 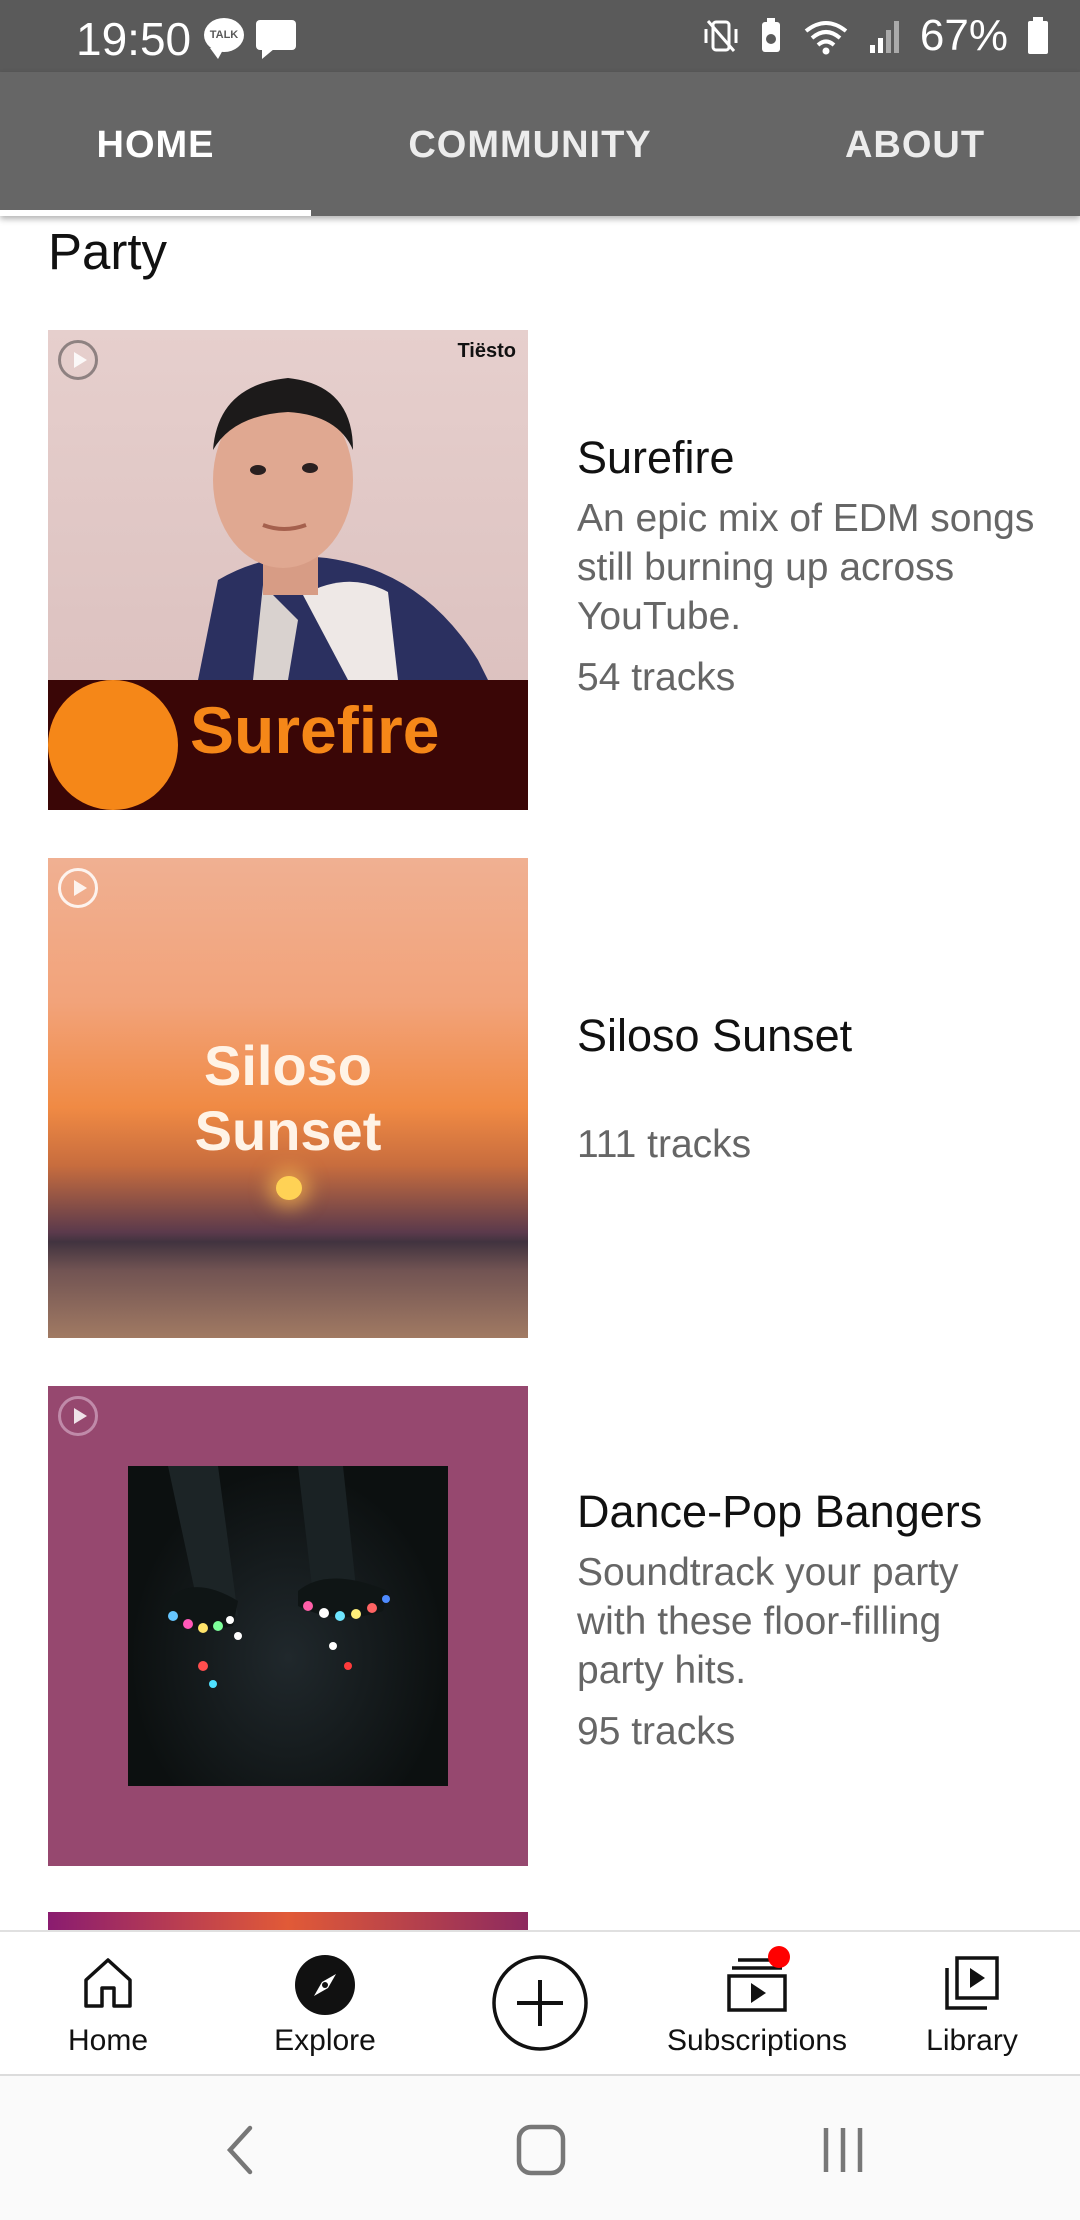 I want to click on playlist-thumbnail: Siloso Sunset, so click(x=288, y=1098).